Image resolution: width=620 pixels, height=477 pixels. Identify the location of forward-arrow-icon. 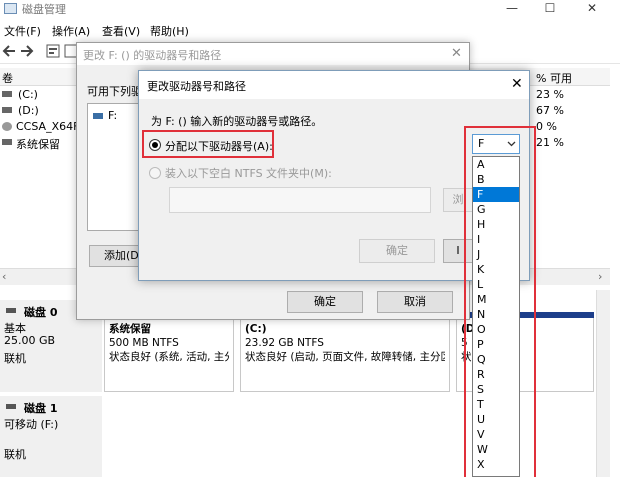
(27, 51).